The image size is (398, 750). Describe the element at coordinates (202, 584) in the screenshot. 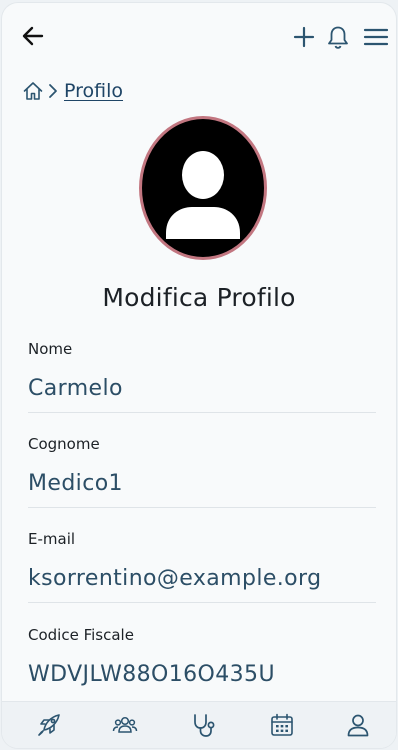

I see `field-value: ksorrentino@example.org` at that location.